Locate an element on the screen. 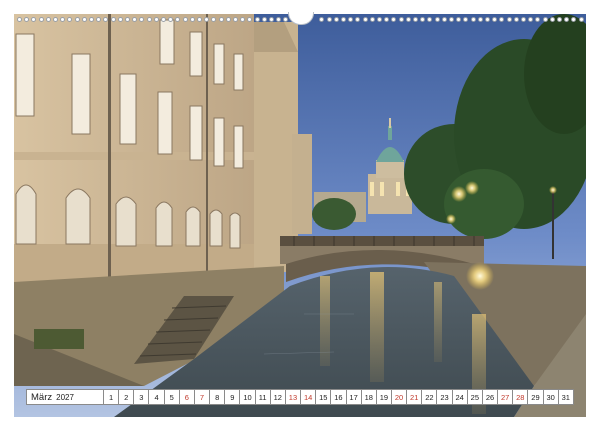  day-cell: 14 is located at coordinates (309, 397).